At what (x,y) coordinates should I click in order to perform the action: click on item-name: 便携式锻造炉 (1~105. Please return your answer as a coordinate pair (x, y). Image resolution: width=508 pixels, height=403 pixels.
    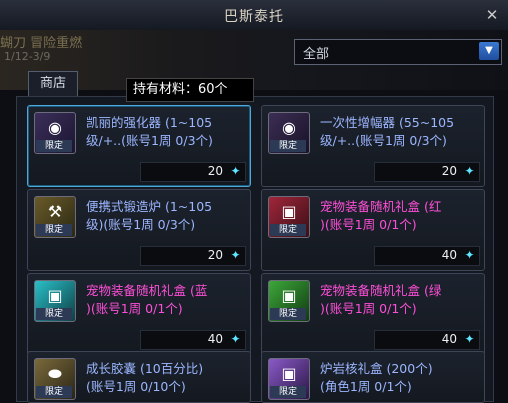
    Looking at the image, I should click on (149, 206).